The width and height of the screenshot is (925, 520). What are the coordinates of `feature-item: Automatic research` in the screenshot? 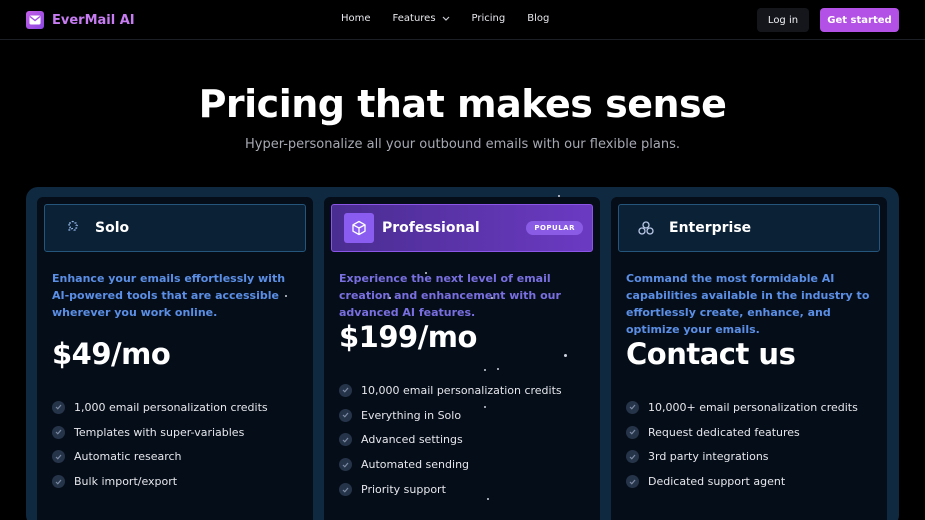 It's located at (160, 457).